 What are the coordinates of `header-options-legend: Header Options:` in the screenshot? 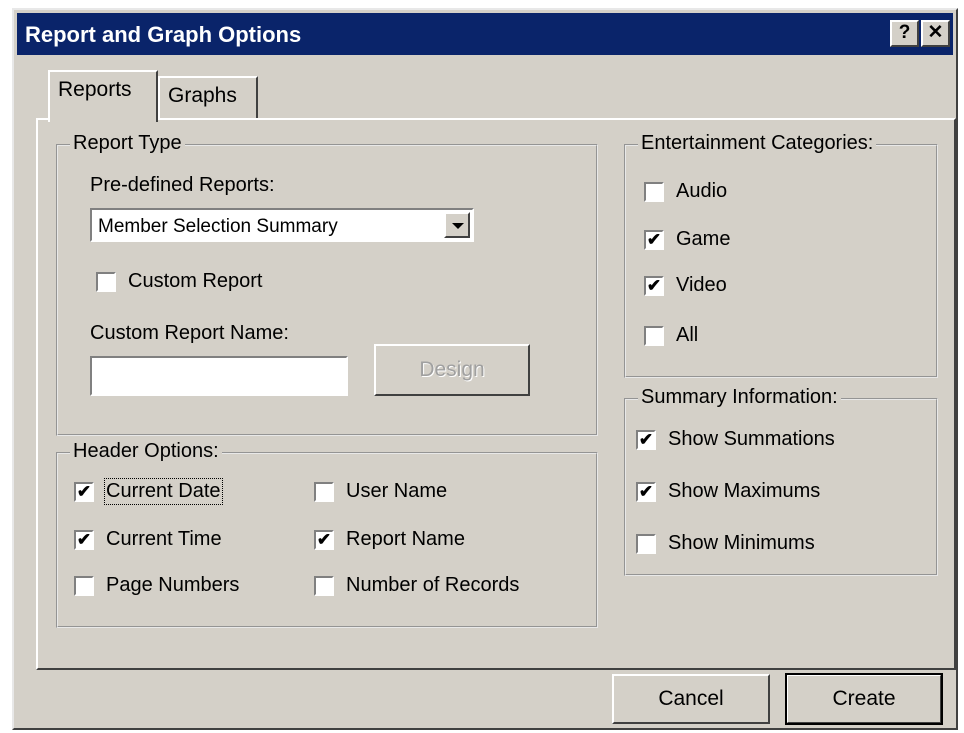 It's located at (146, 451).